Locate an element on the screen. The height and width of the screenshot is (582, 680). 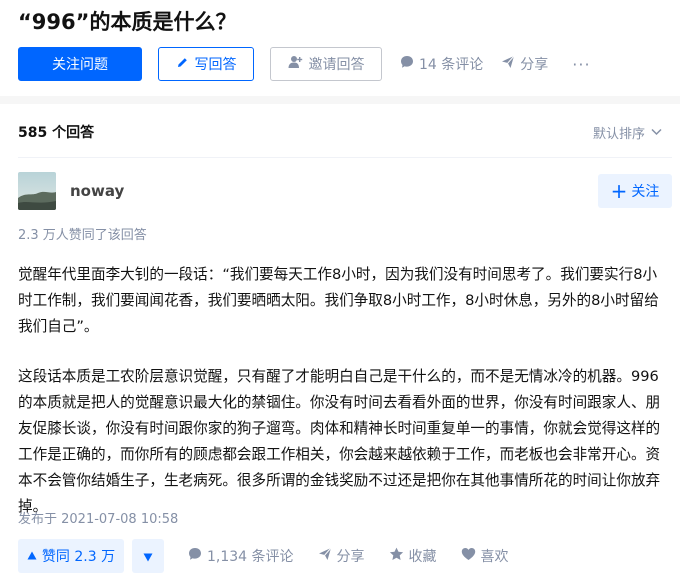
write-answer-label: 写回答 is located at coordinates (215, 65).